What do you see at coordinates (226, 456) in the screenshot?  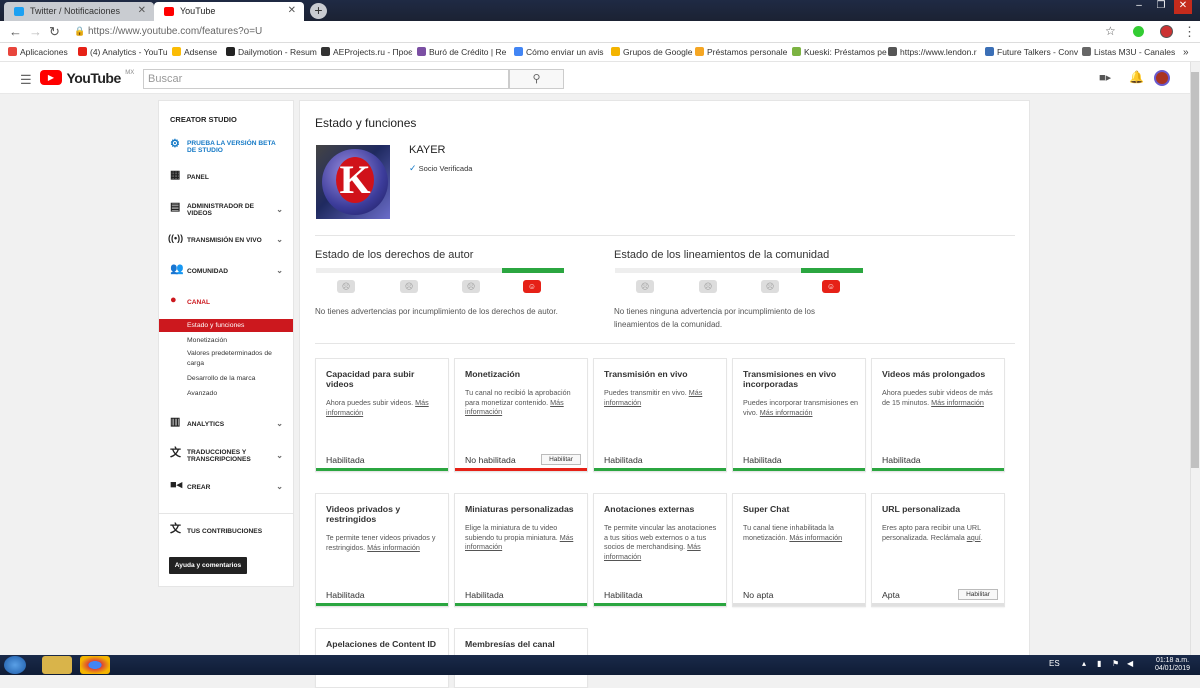 I see `sidebar-item-translations: 文 TRADUCCIONES Y TRANSCRIPCIONES ⌄` at bounding box center [226, 456].